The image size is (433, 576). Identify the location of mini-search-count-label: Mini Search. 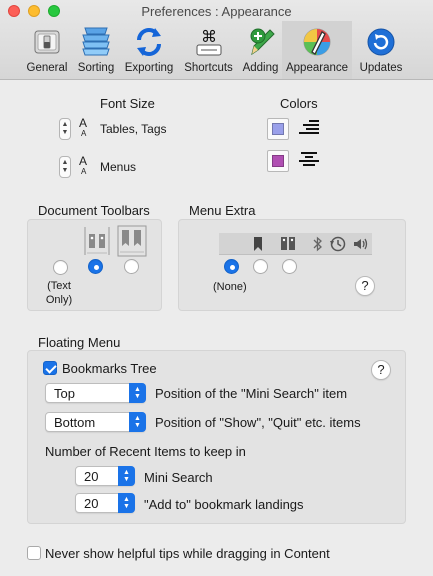
(178, 477).